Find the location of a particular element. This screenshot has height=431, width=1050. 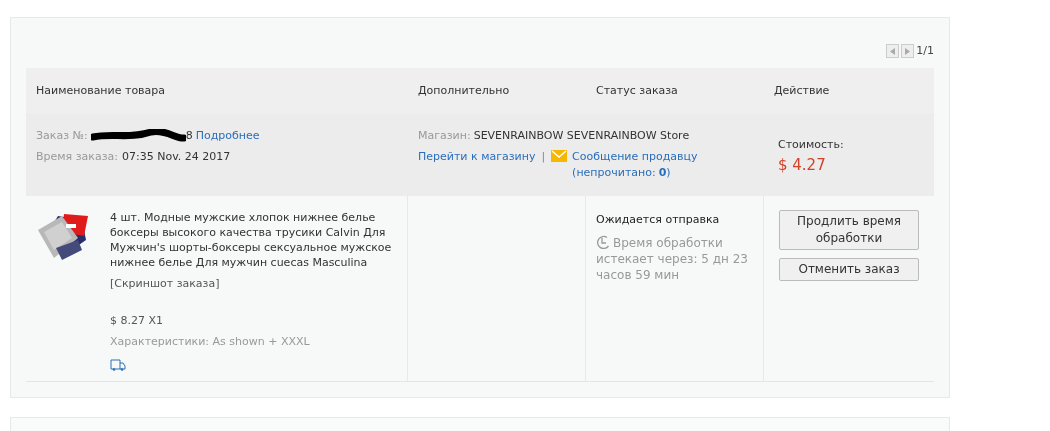

truck-icon is located at coordinates (118, 364).